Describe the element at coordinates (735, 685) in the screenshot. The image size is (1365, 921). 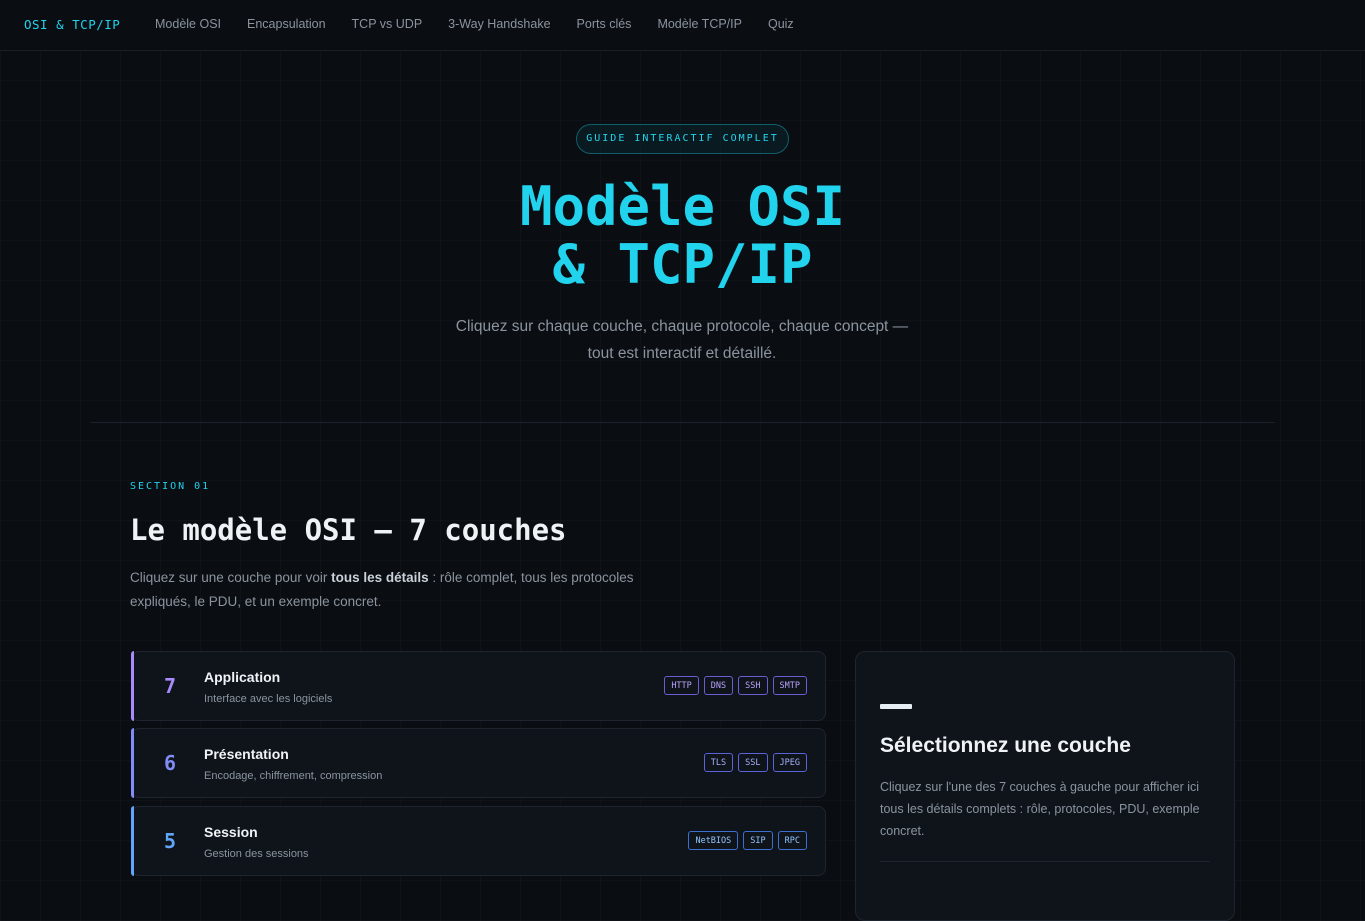
I see `protocol-tags: HTTP DNS SSH SMTP` at that location.